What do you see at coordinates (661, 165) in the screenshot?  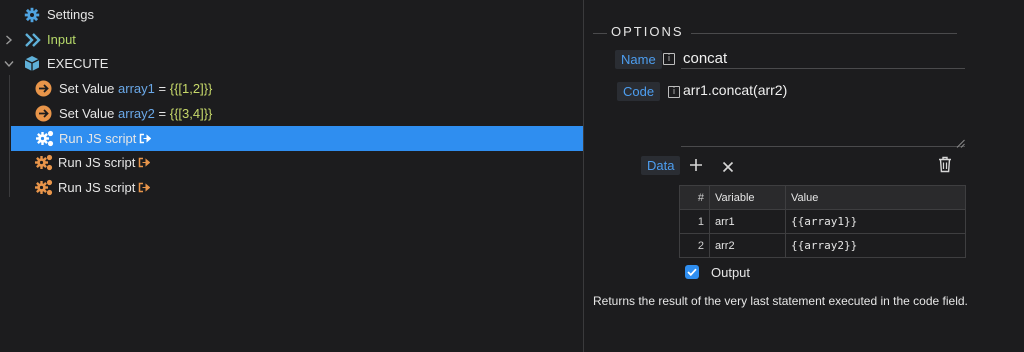 I see `data-label: Data` at bounding box center [661, 165].